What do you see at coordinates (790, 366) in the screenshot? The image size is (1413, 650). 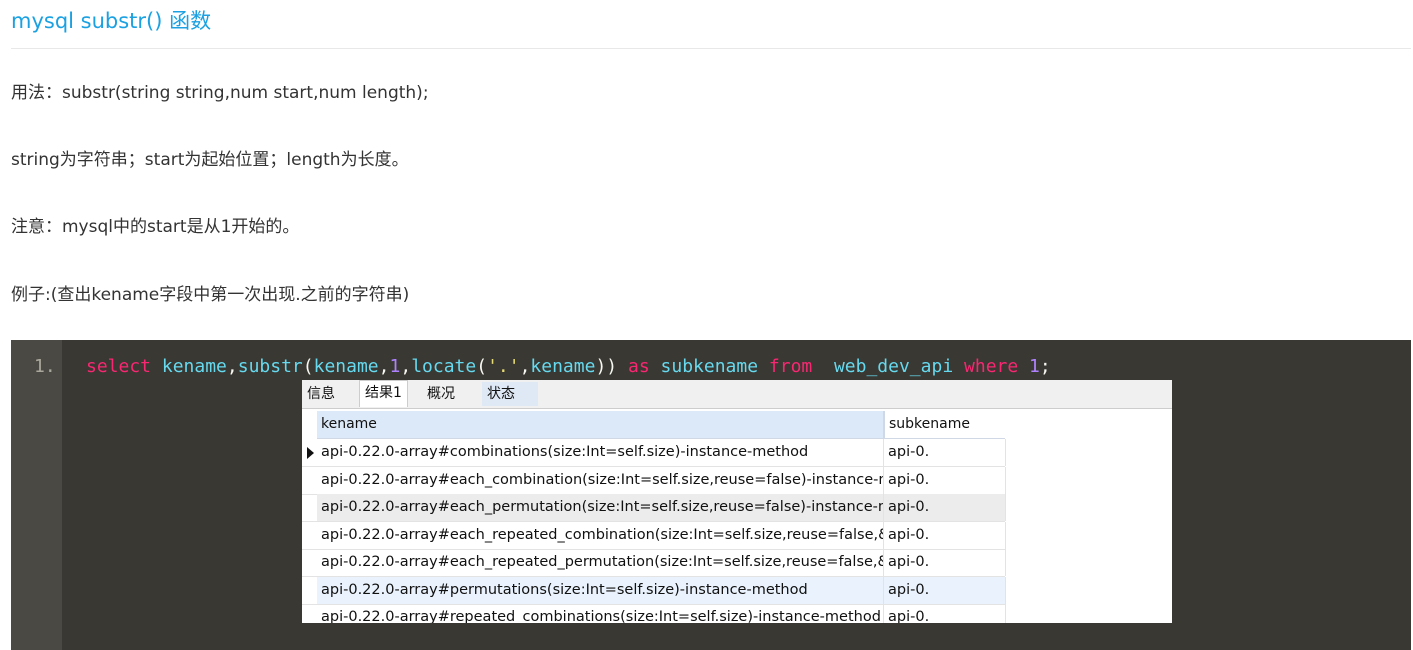 I see `keyword-from: from` at bounding box center [790, 366].